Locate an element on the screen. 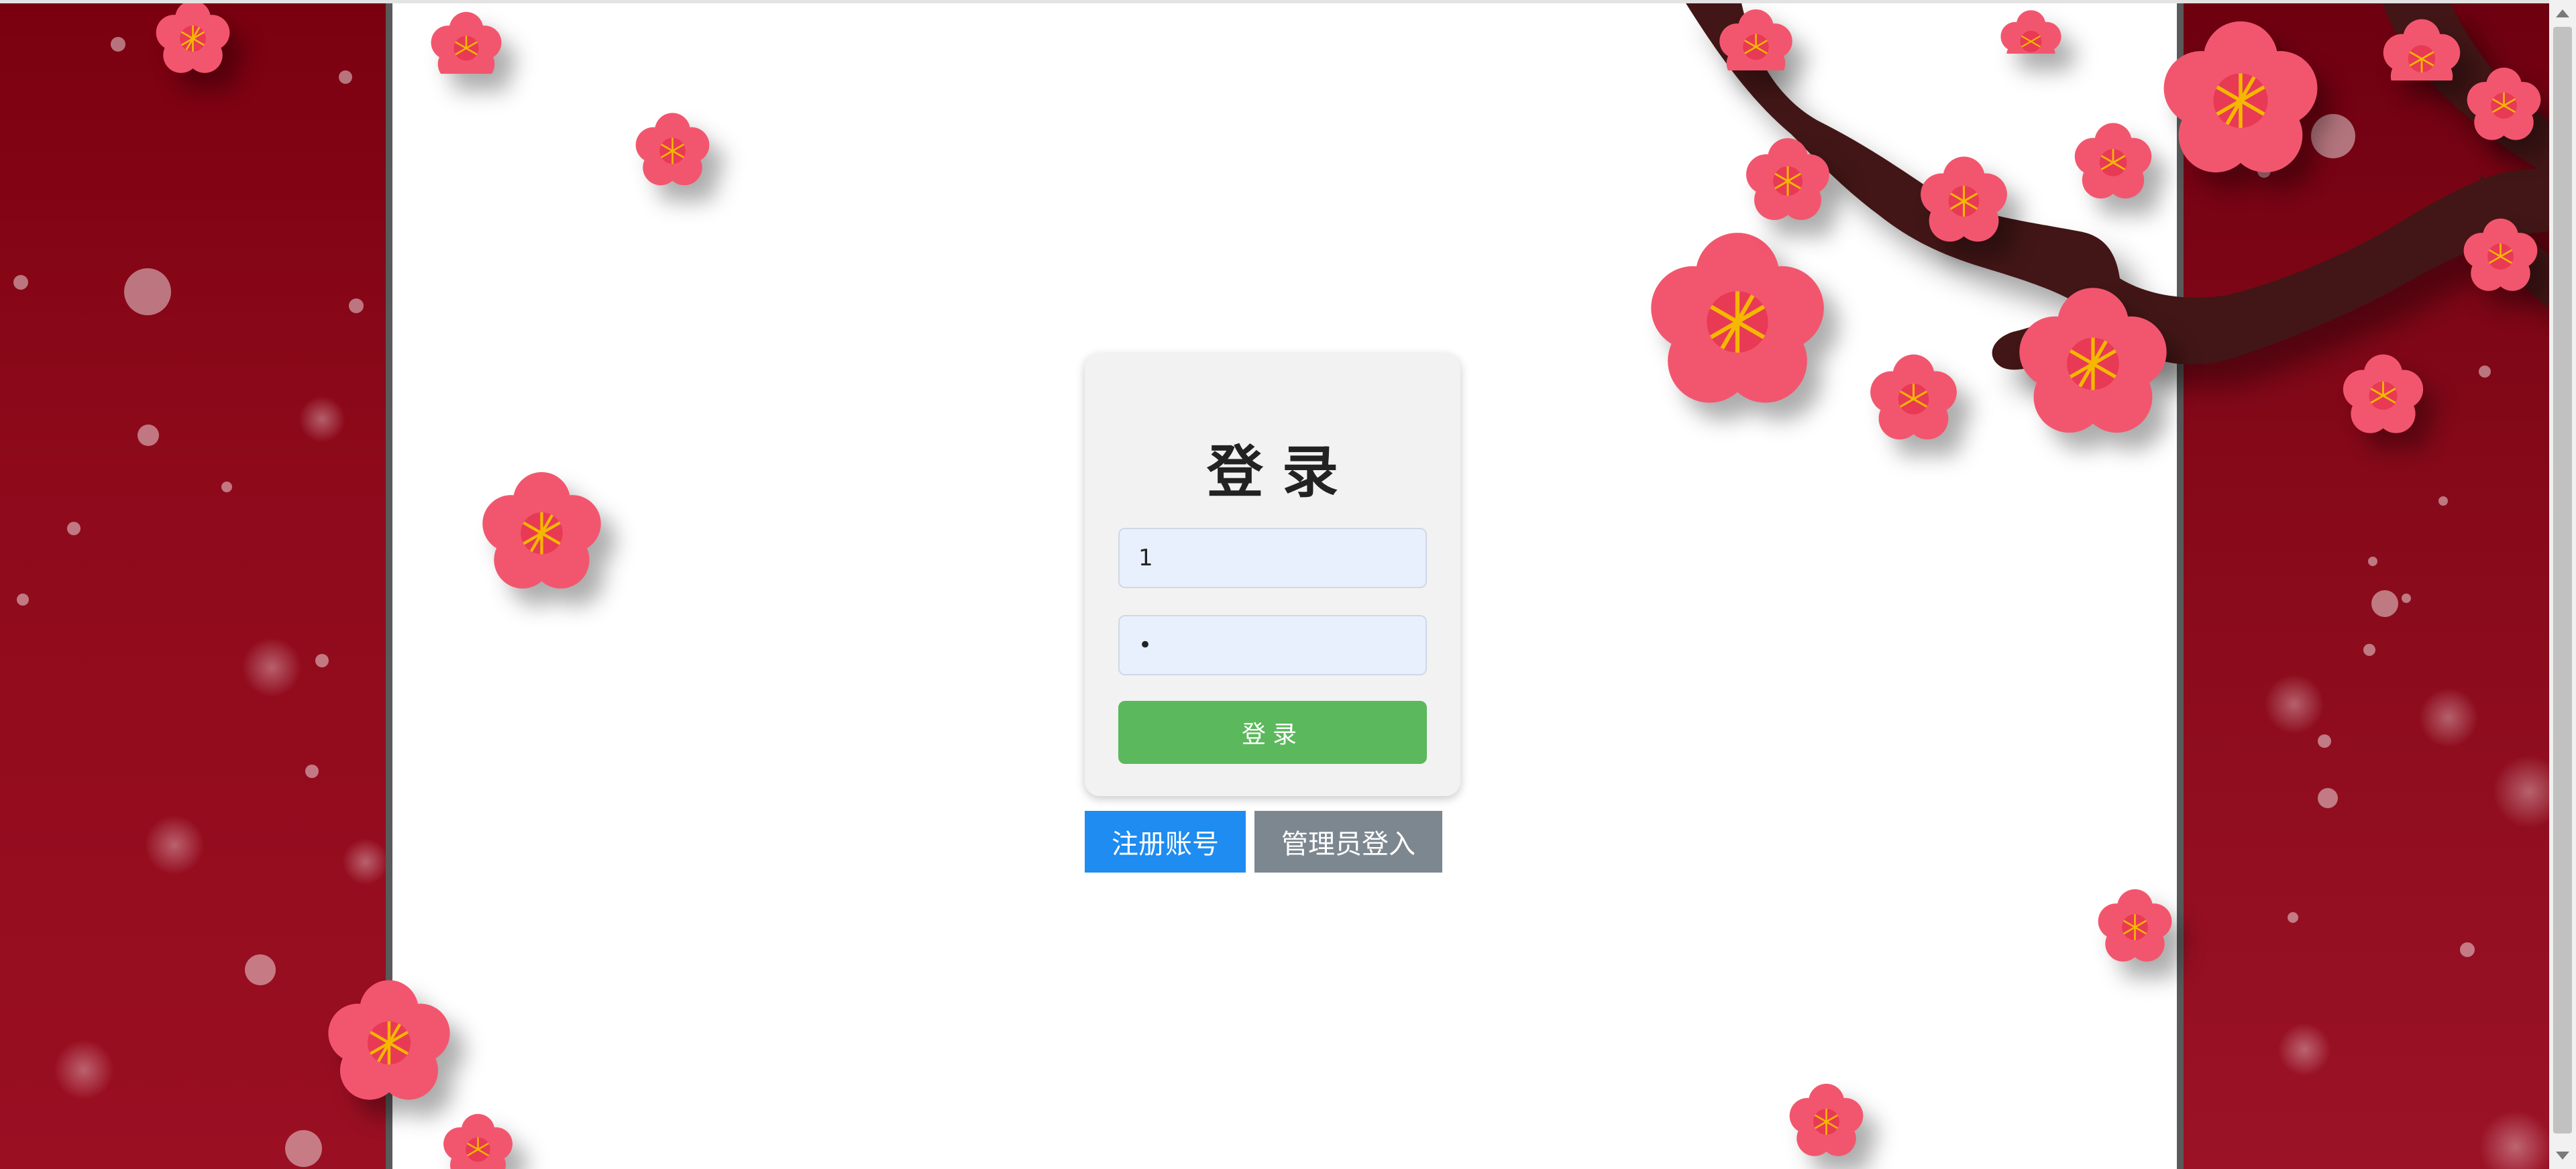 The height and width of the screenshot is (1169, 2576). login-form-card: 登录 登录 is located at coordinates (1272, 574).